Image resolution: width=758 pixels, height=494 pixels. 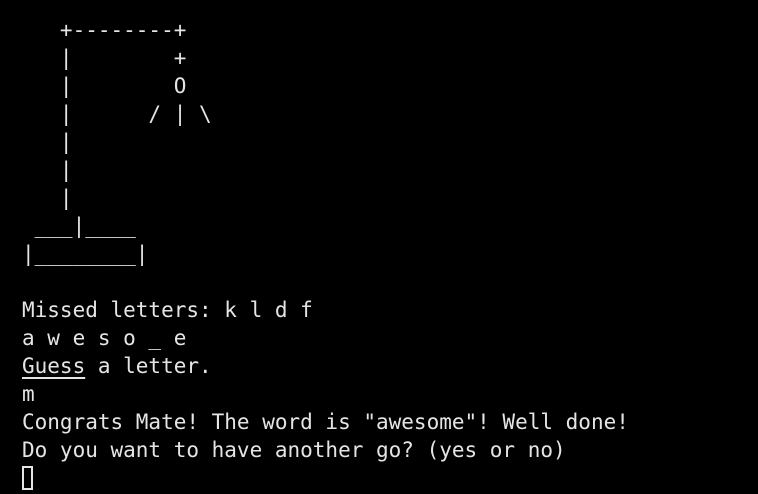 I want to click on word-progress-line: a w e s o _ e, so click(x=104, y=338).